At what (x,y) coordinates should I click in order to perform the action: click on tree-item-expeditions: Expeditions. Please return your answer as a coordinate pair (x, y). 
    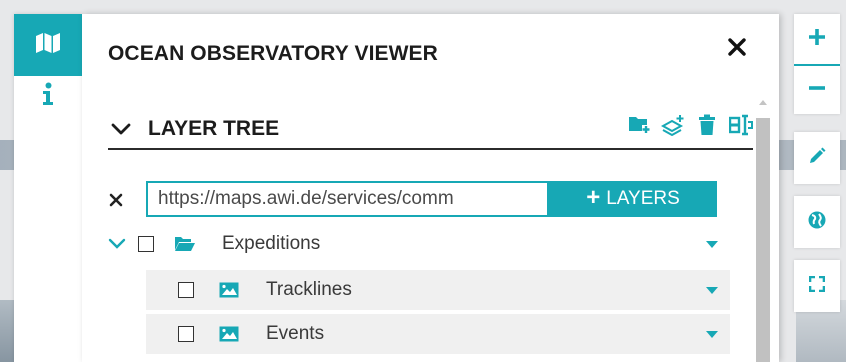
    Looking at the image, I should click on (418, 244).